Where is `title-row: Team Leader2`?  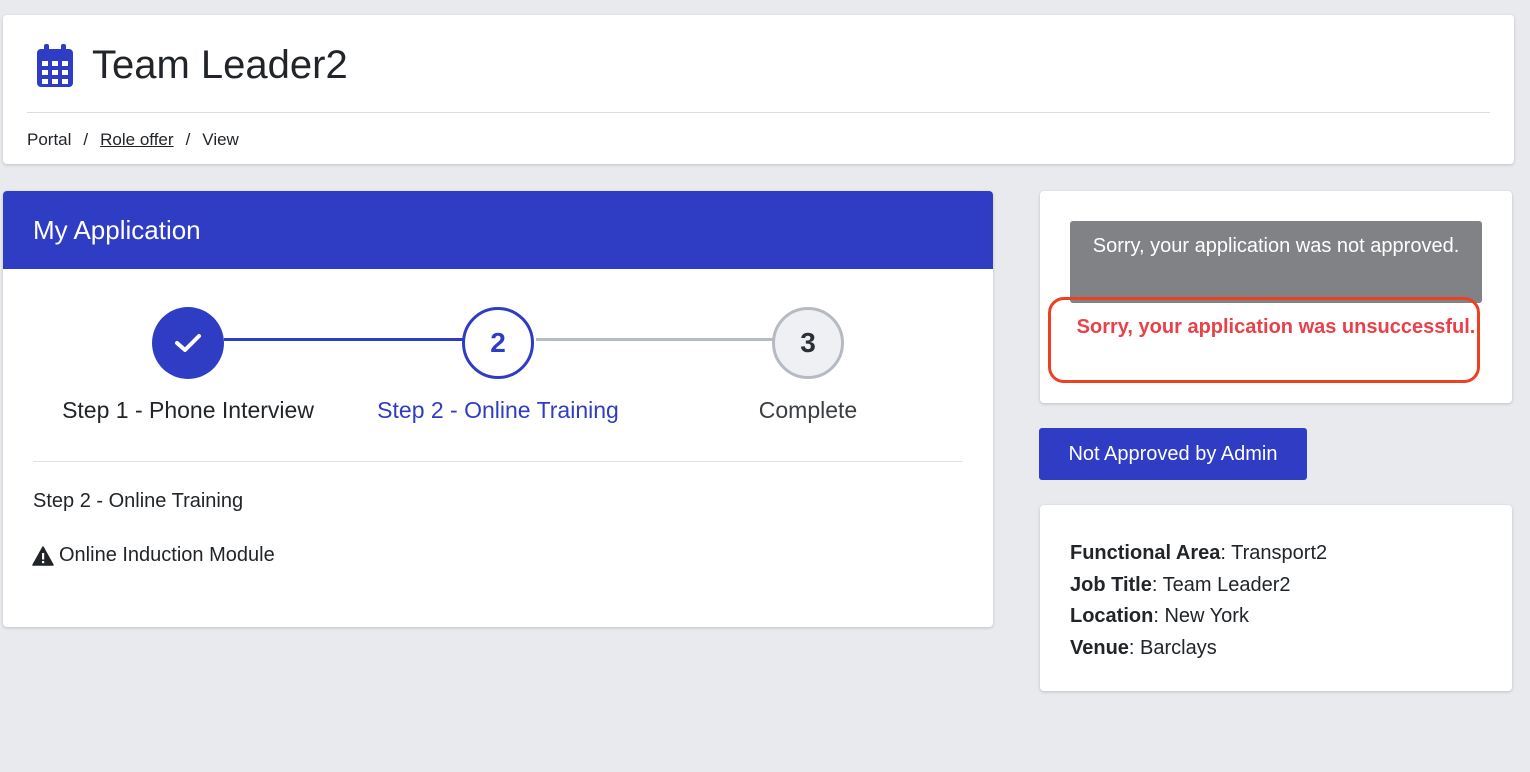 title-row: Team Leader2 is located at coordinates (192, 65).